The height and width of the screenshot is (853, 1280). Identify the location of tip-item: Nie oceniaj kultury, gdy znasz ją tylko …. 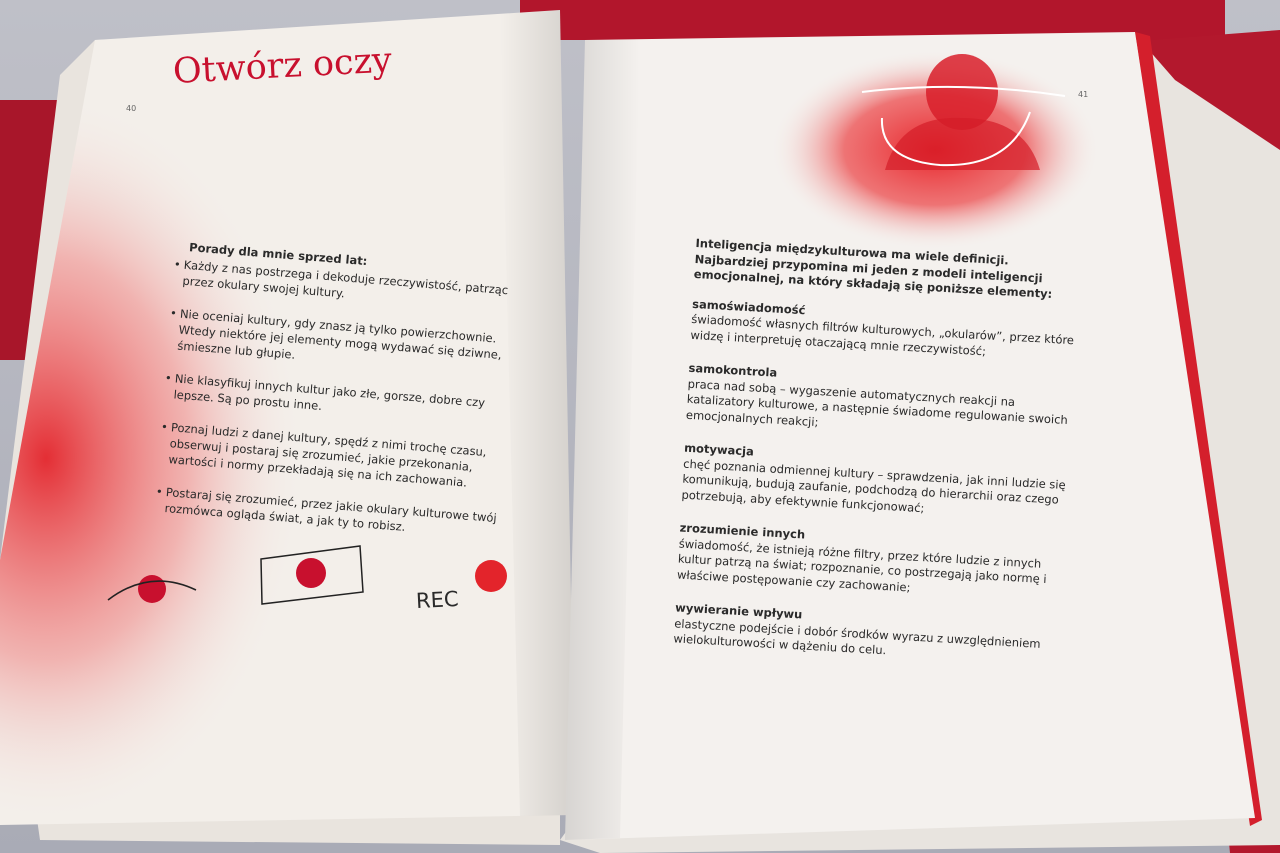
(350, 343).